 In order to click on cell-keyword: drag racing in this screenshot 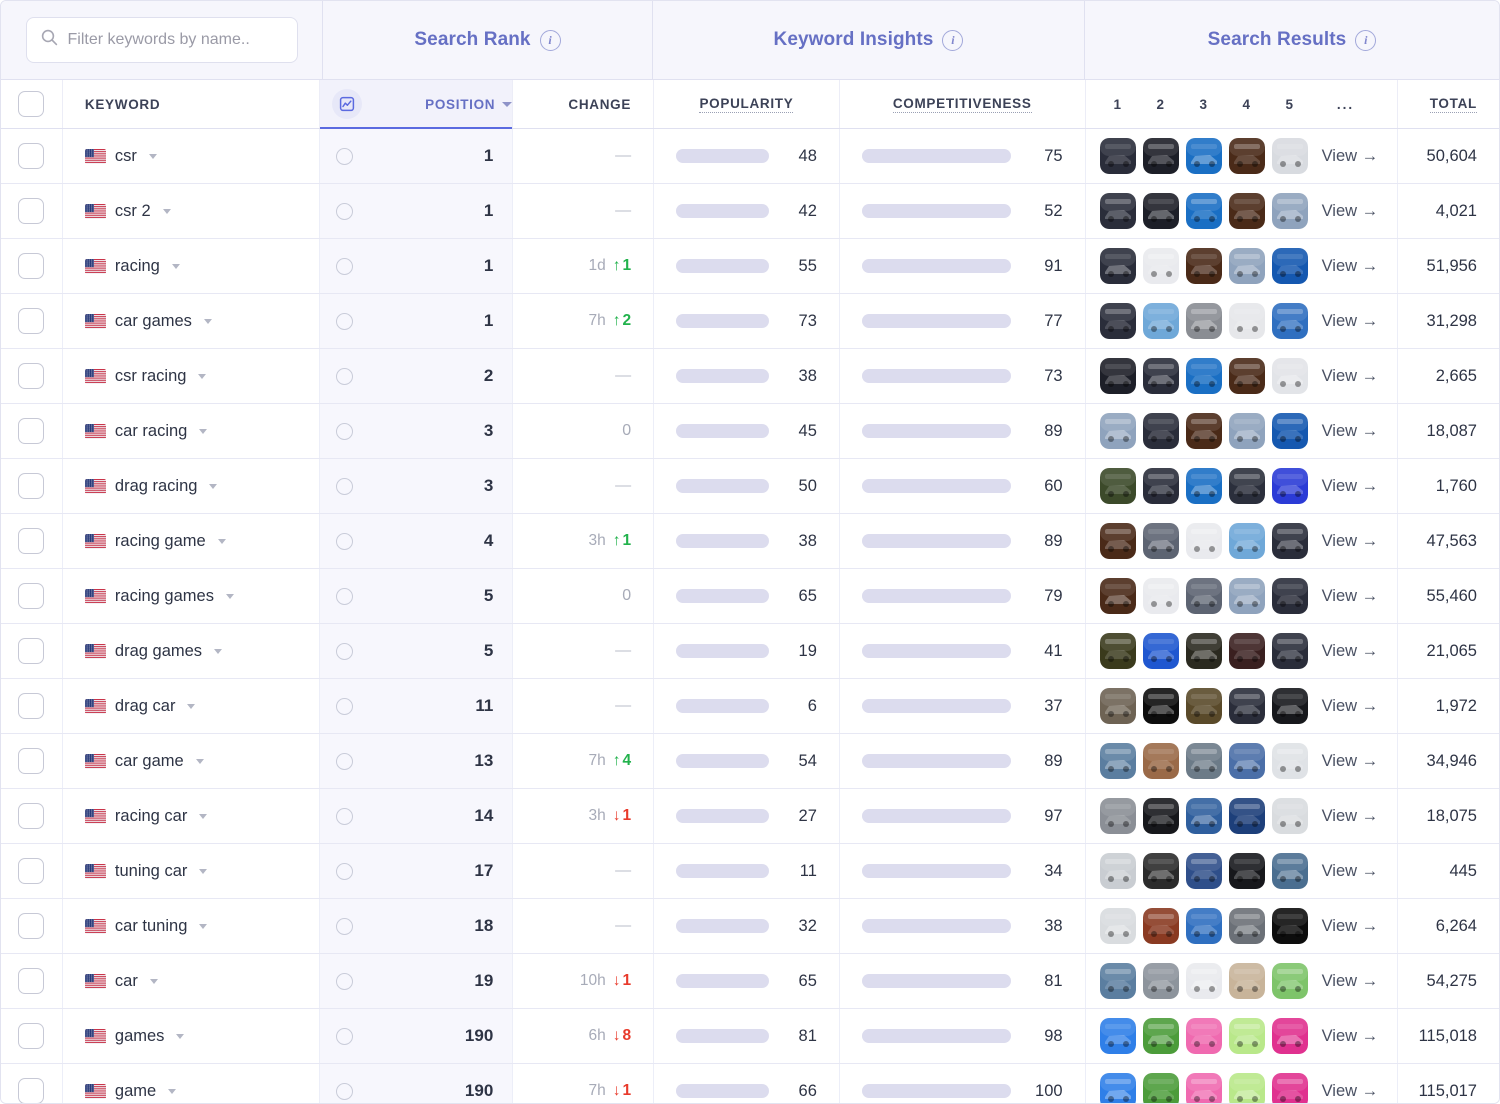, I will do `click(191, 486)`.